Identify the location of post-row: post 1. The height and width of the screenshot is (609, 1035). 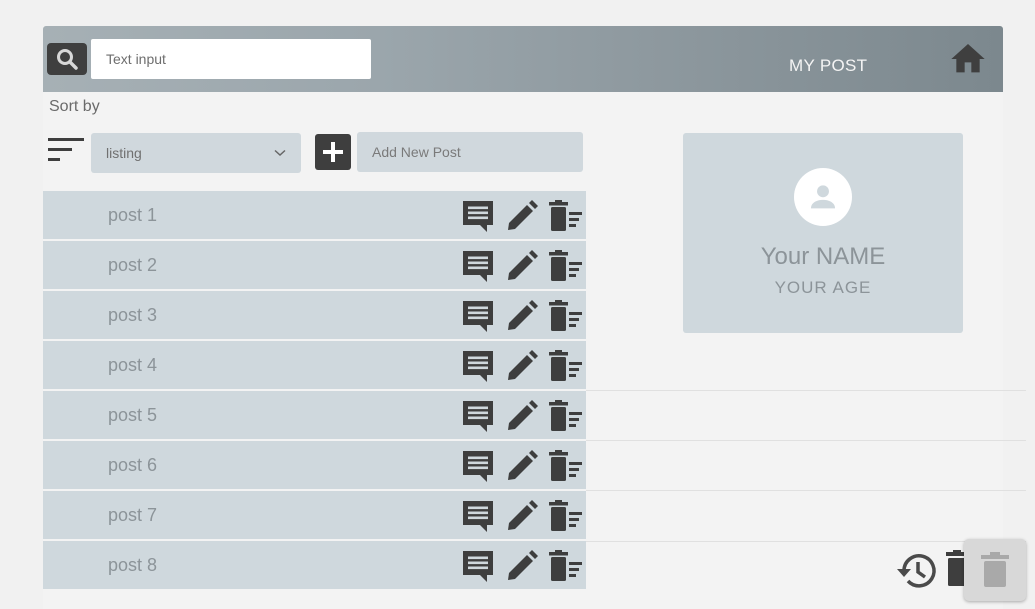
(314, 216).